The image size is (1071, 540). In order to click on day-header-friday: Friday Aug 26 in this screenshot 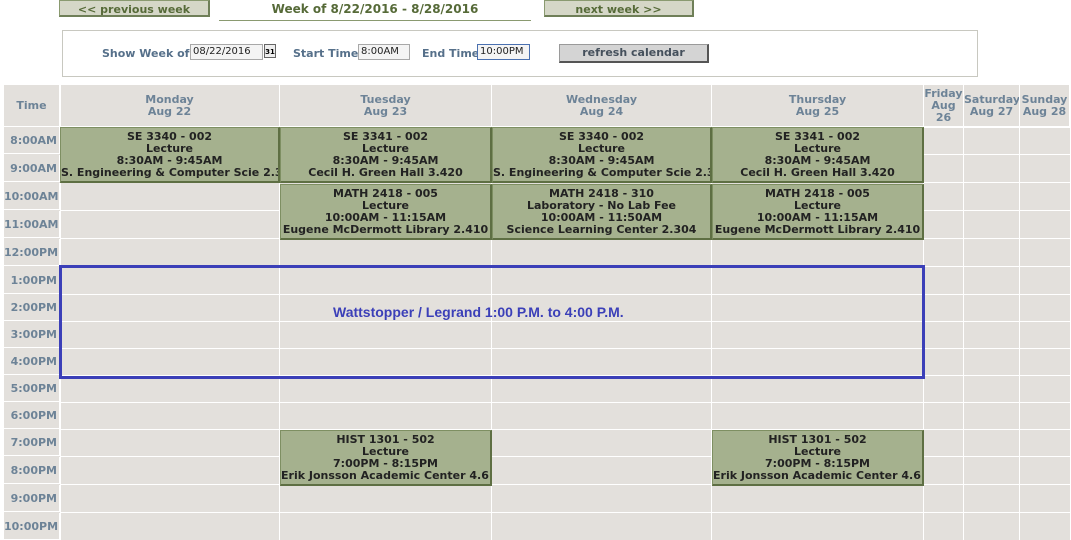, I will do `click(944, 106)`.